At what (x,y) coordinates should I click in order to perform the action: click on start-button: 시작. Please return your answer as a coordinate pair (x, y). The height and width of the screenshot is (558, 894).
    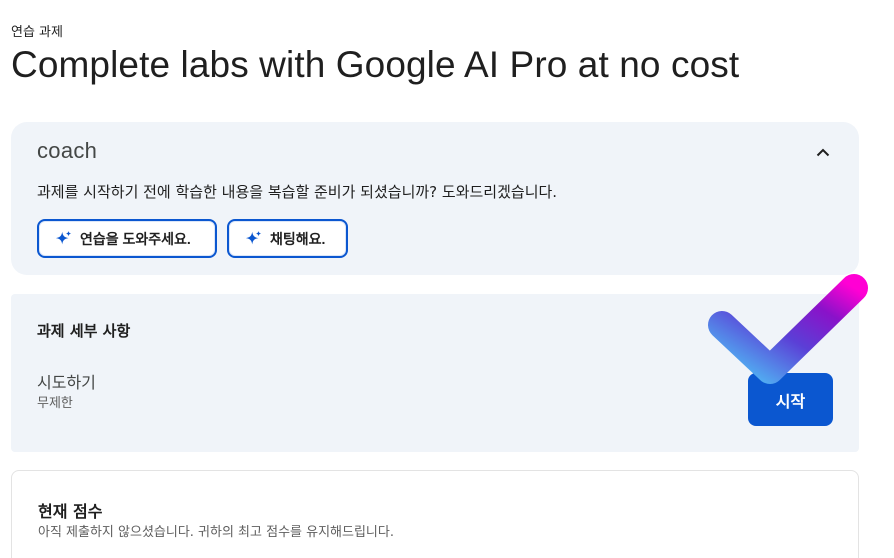
    Looking at the image, I should click on (790, 399).